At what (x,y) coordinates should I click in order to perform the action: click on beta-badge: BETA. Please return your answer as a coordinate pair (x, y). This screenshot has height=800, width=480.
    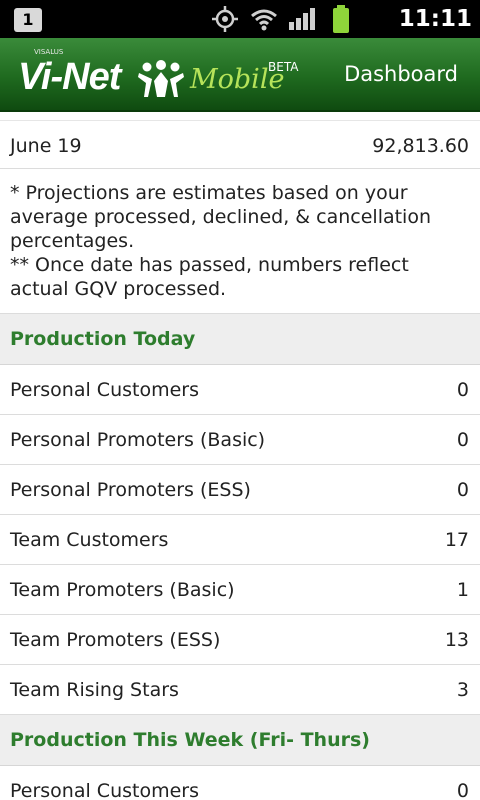
    Looking at the image, I should click on (283, 67).